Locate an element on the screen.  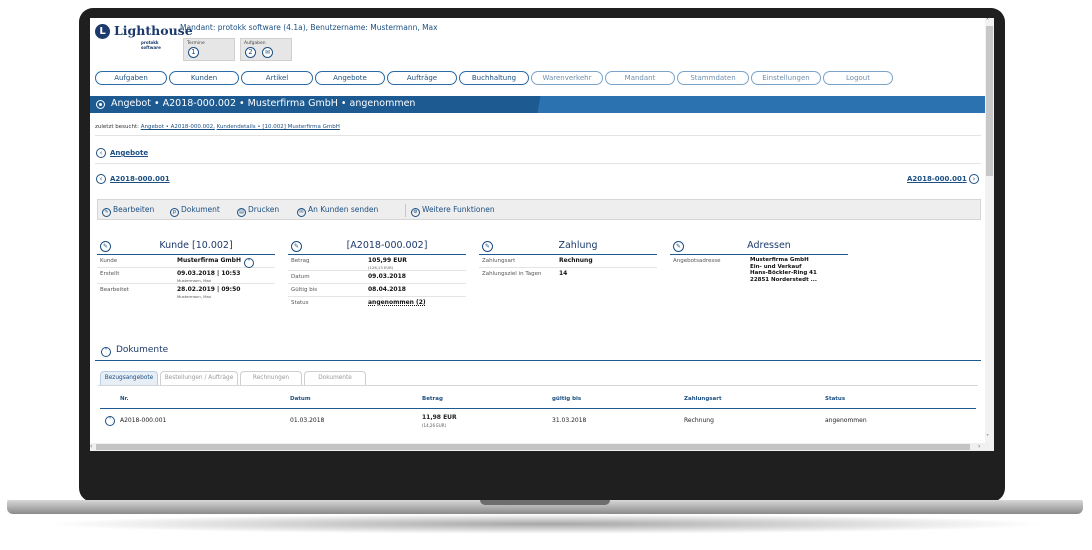
col-header-datum: Datum is located at coordinates (300, 399).